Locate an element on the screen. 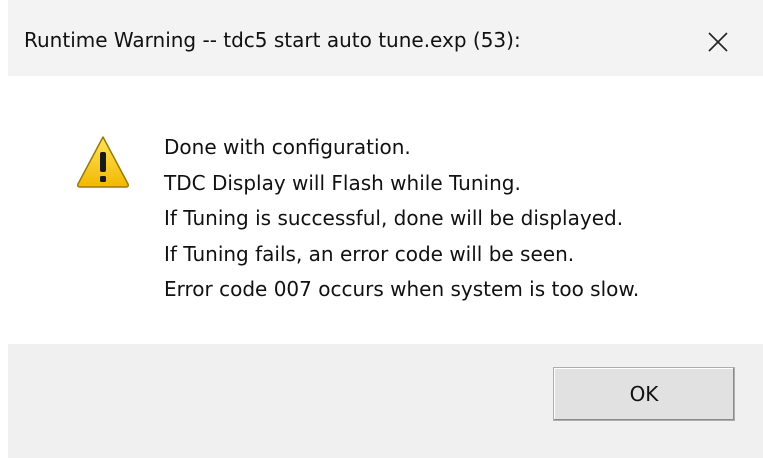 The width and height of the screenshot is (763, 458). close-icon is located at coordinates (718, 42).